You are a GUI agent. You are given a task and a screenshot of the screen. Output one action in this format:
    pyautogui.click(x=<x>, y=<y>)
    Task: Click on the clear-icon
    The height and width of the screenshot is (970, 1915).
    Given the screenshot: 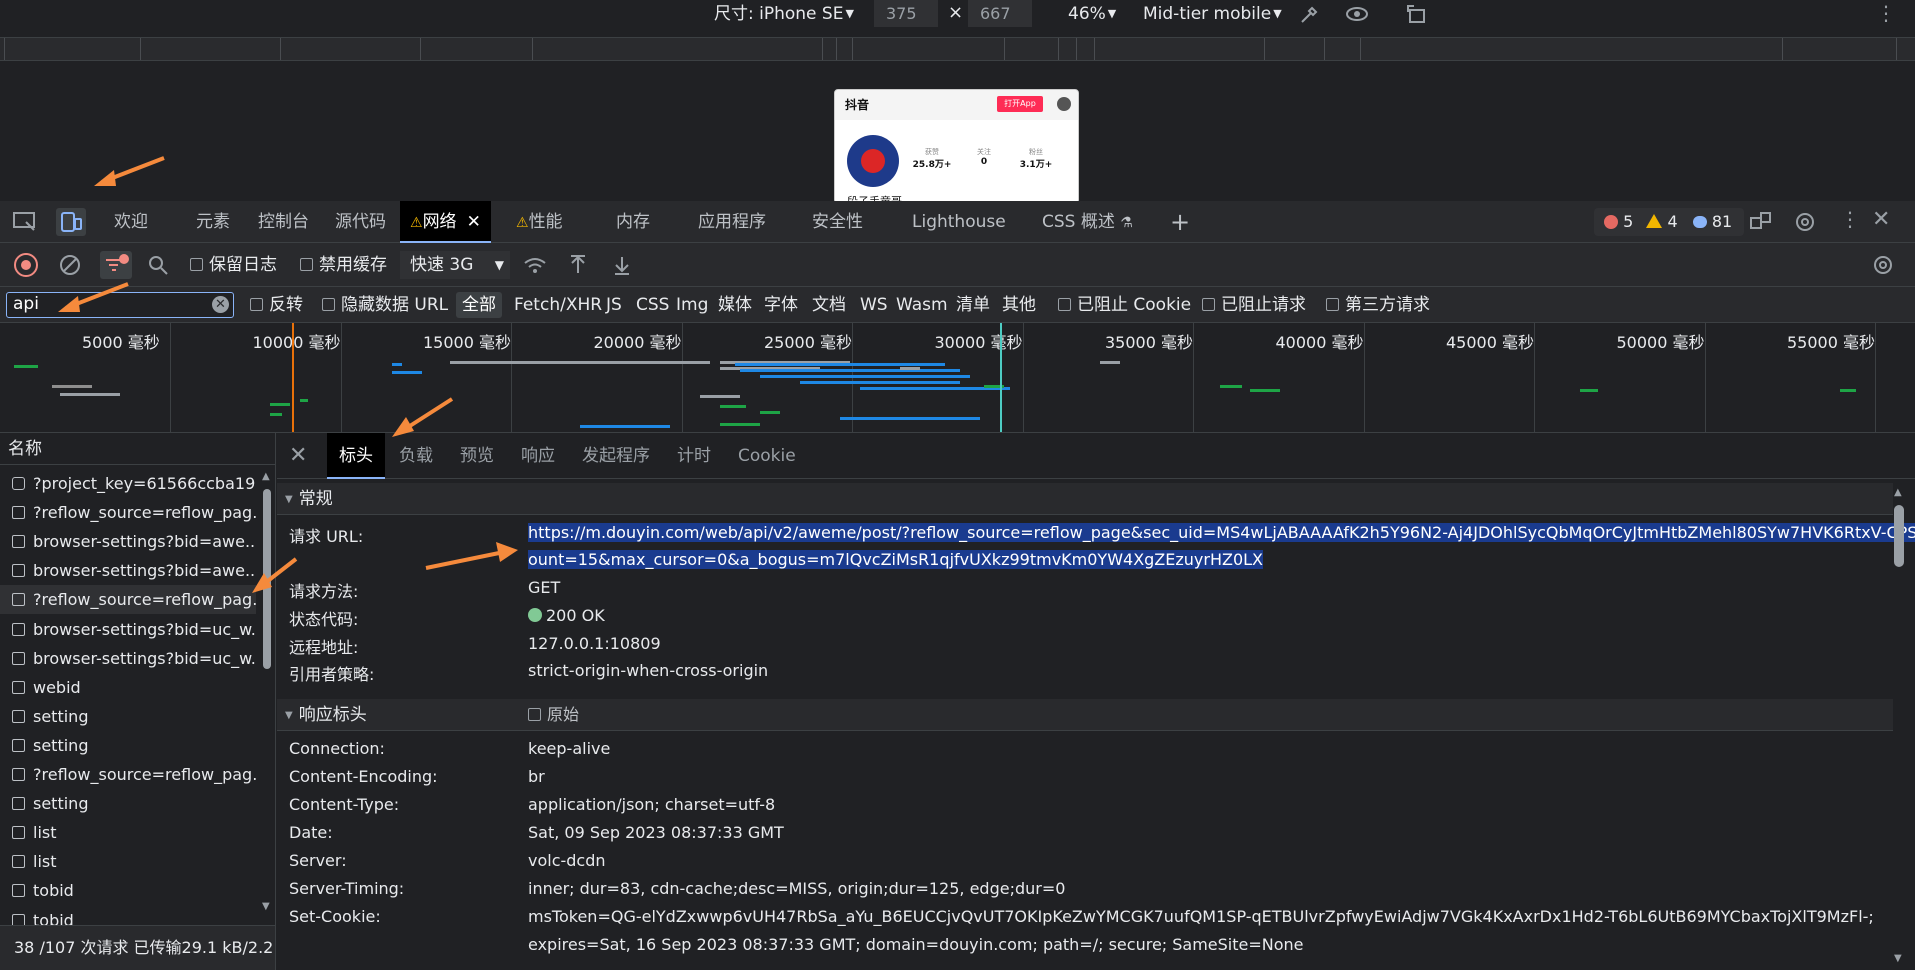 What is the action you would take?
    pyautogui.click(x=70, y=267)
    